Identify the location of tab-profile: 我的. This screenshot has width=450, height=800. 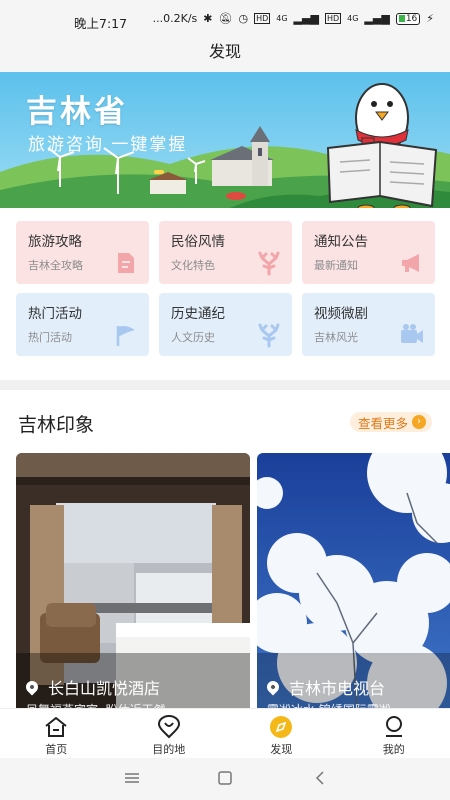
(394, 733).